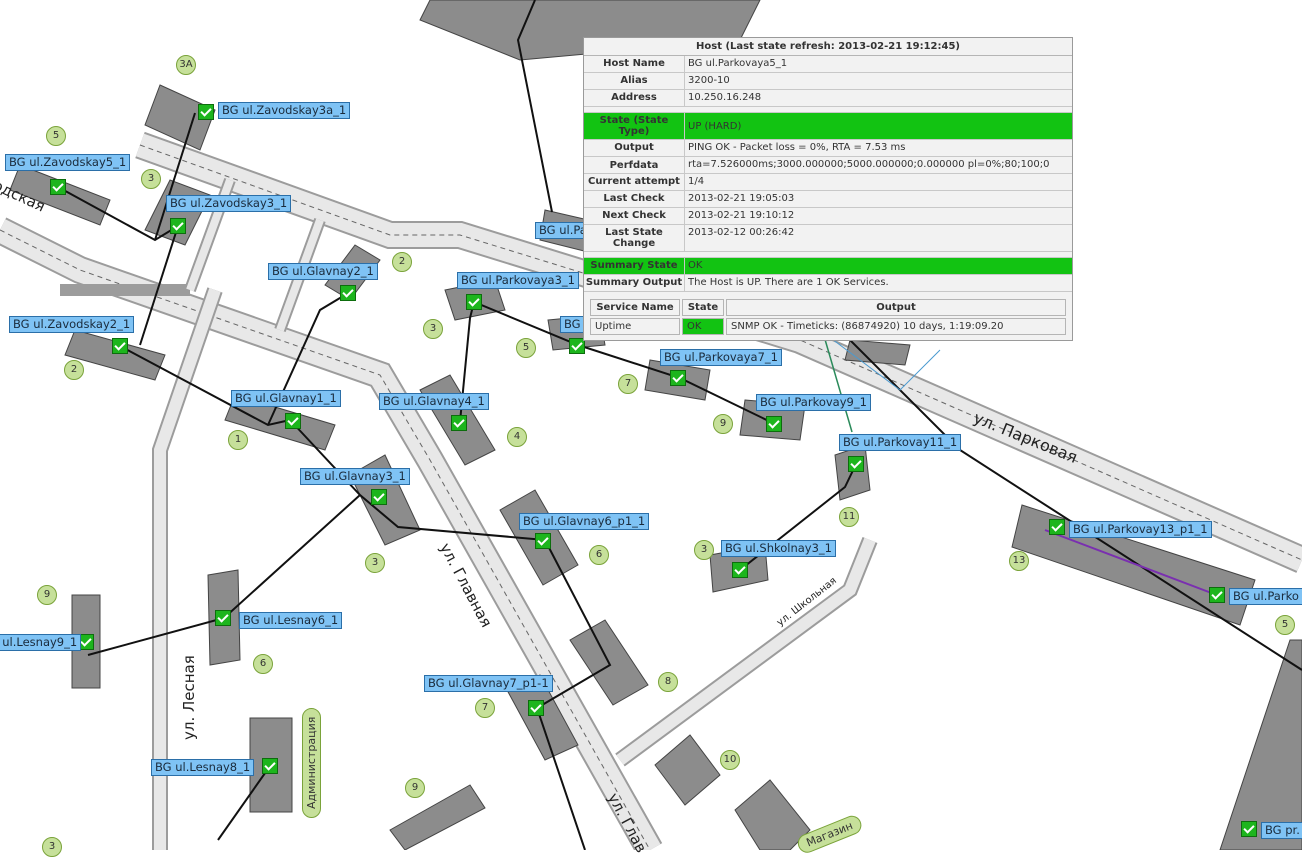 The image size is (1302, 857). Describe the element at coordinates (813, 402) in the screenshot. I see `host-label: BG ul.Parkovay9_1` at that location.